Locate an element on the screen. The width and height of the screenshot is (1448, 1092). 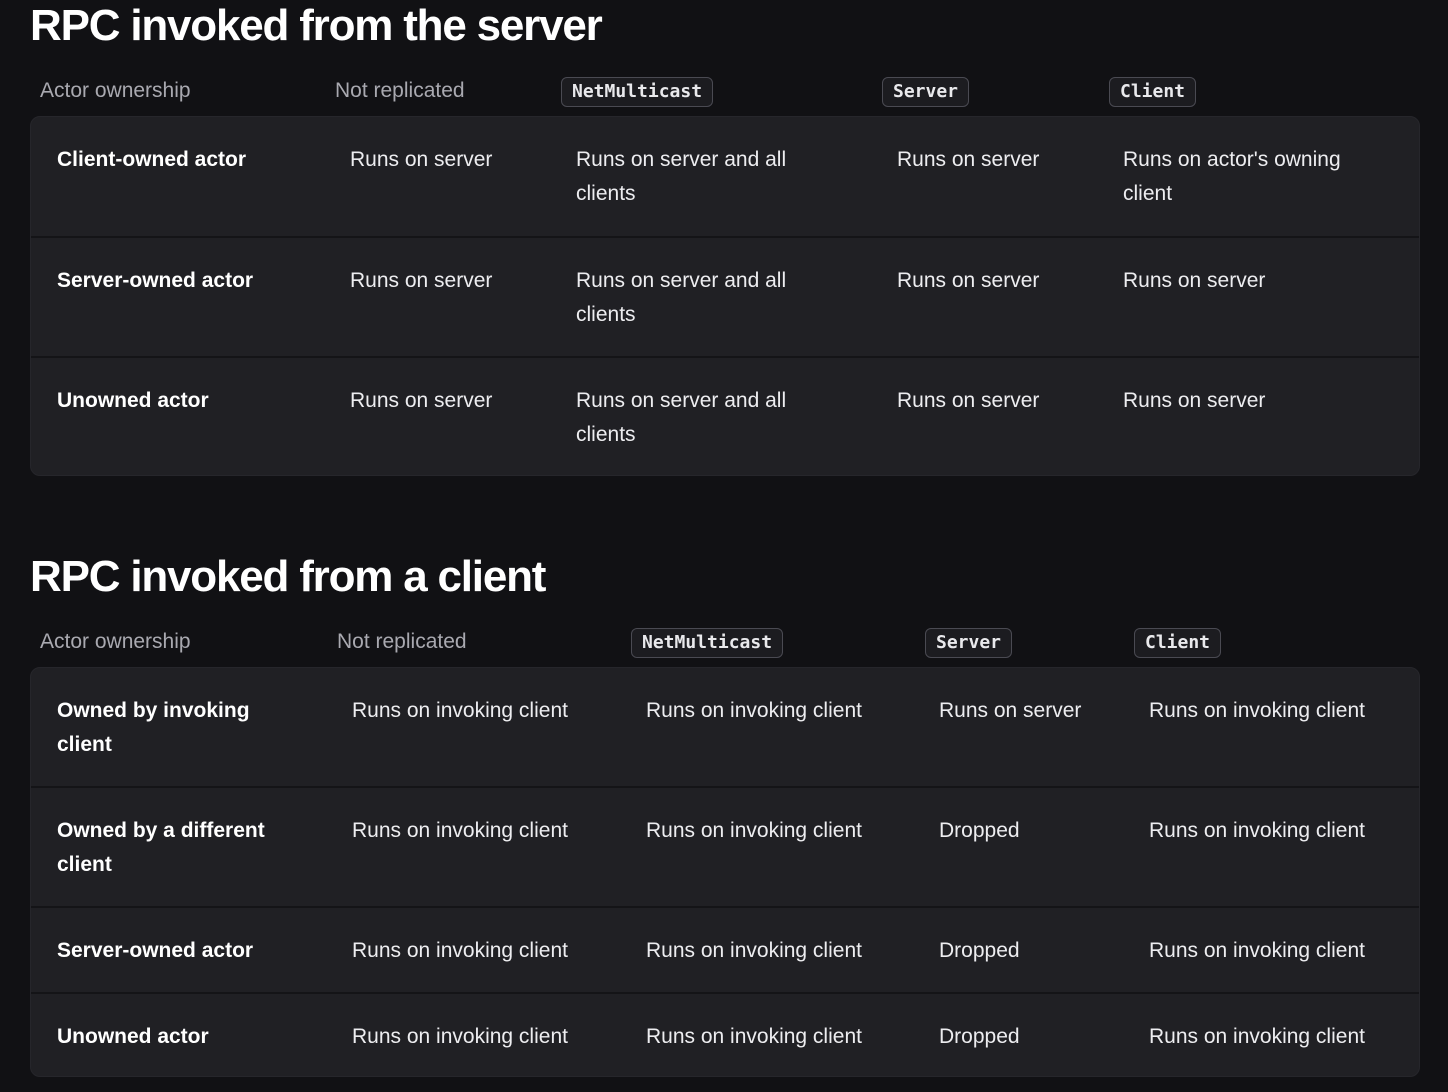
row-label: Client-owned actor is located at coordinates (152, 159).